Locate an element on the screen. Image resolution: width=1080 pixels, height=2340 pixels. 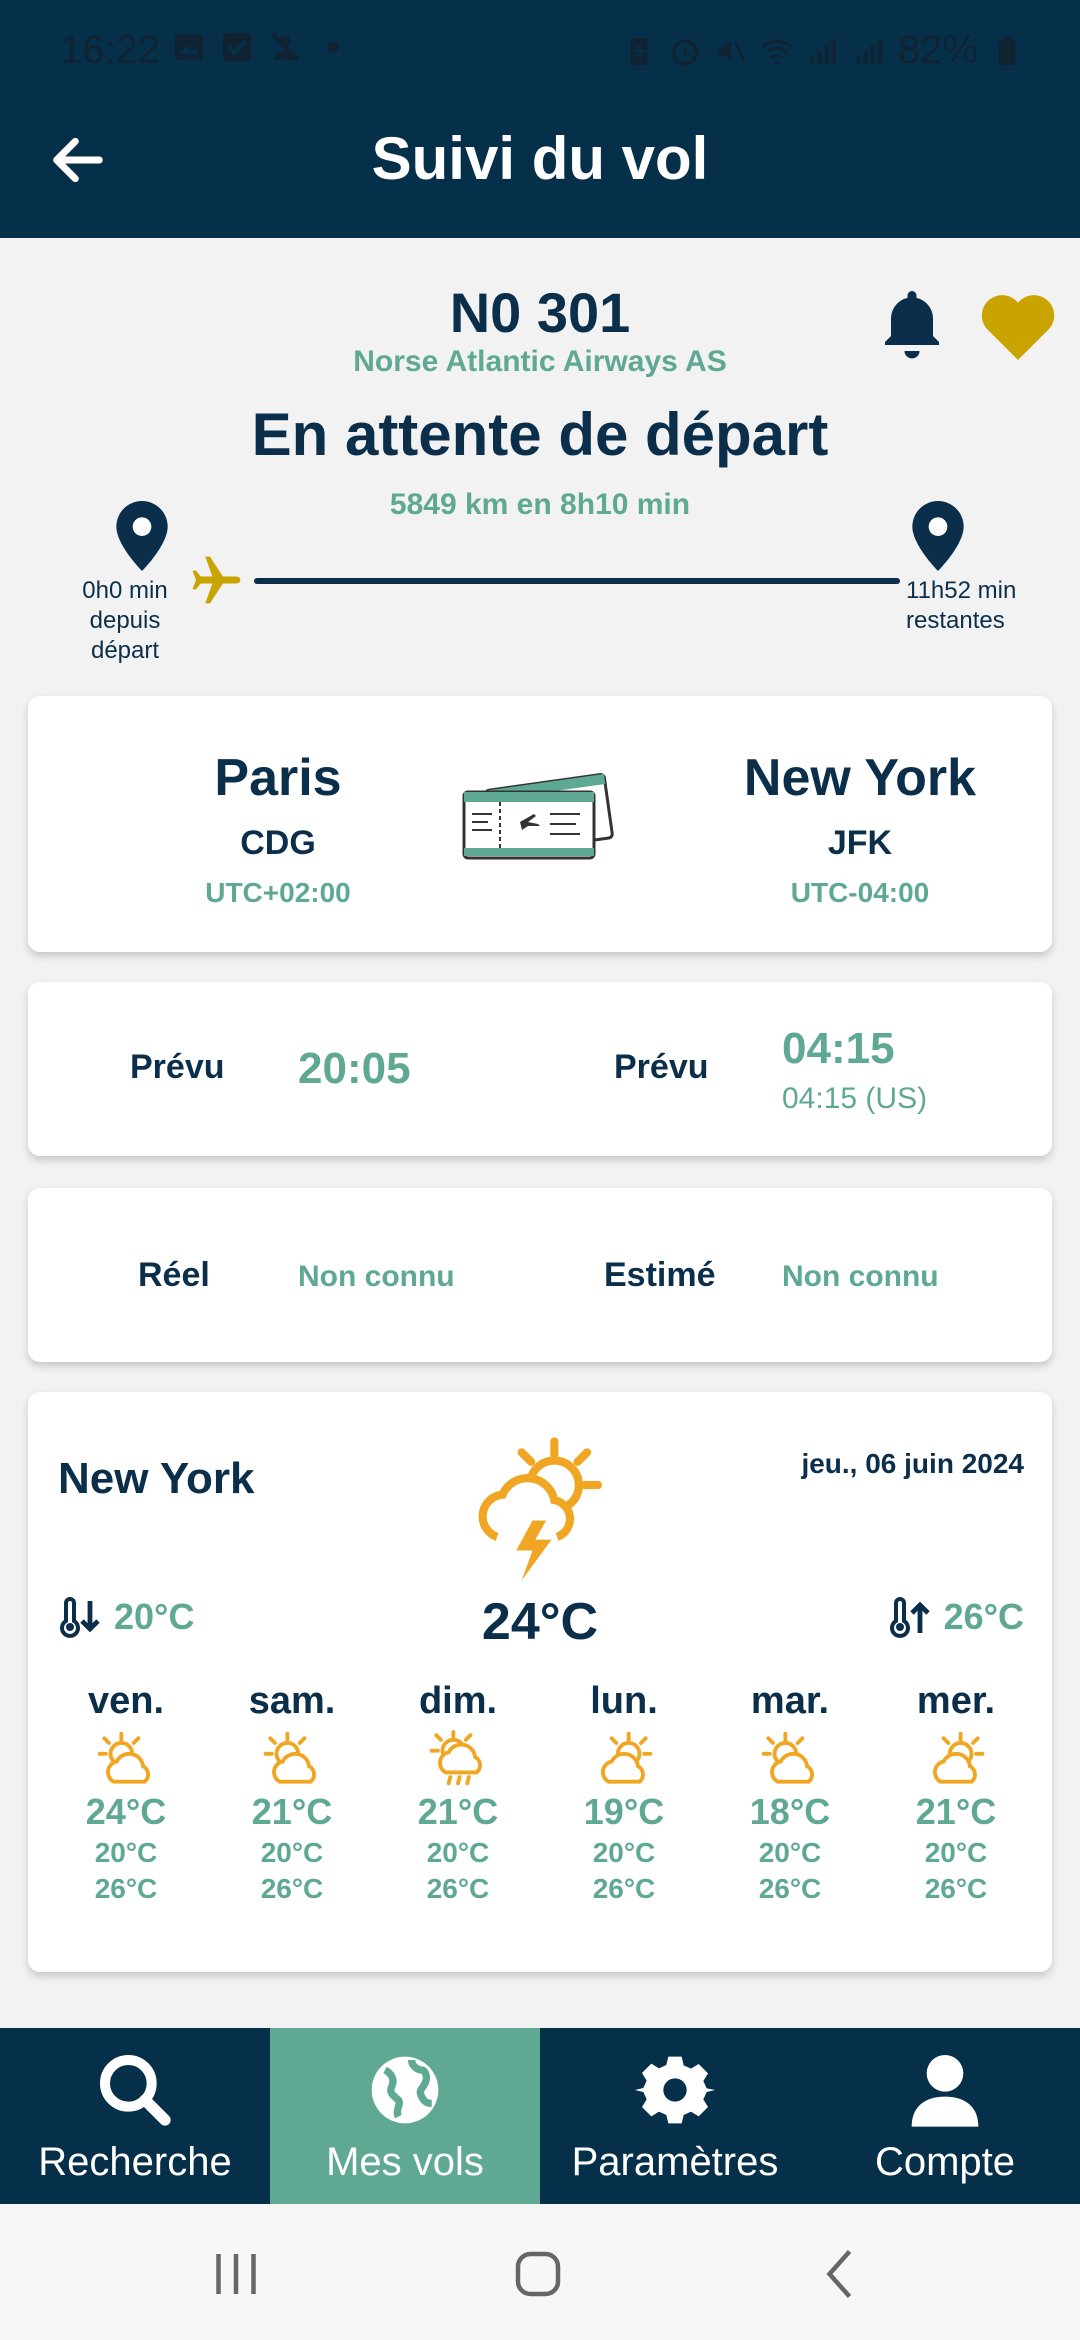
nav-item-compte: Compte is located at coordinates (945, 2116).